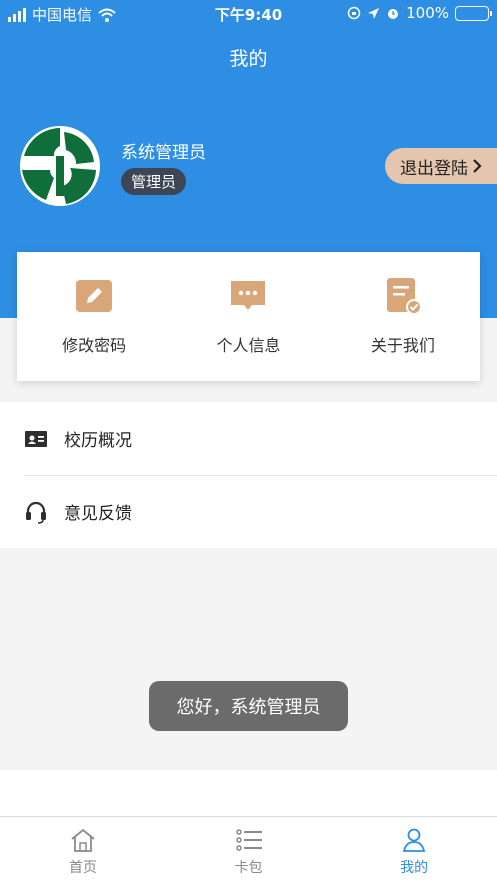 This screenshot has height=883, width=497. I want to click on quick-action-label: 修改密码, so click(94, 345).